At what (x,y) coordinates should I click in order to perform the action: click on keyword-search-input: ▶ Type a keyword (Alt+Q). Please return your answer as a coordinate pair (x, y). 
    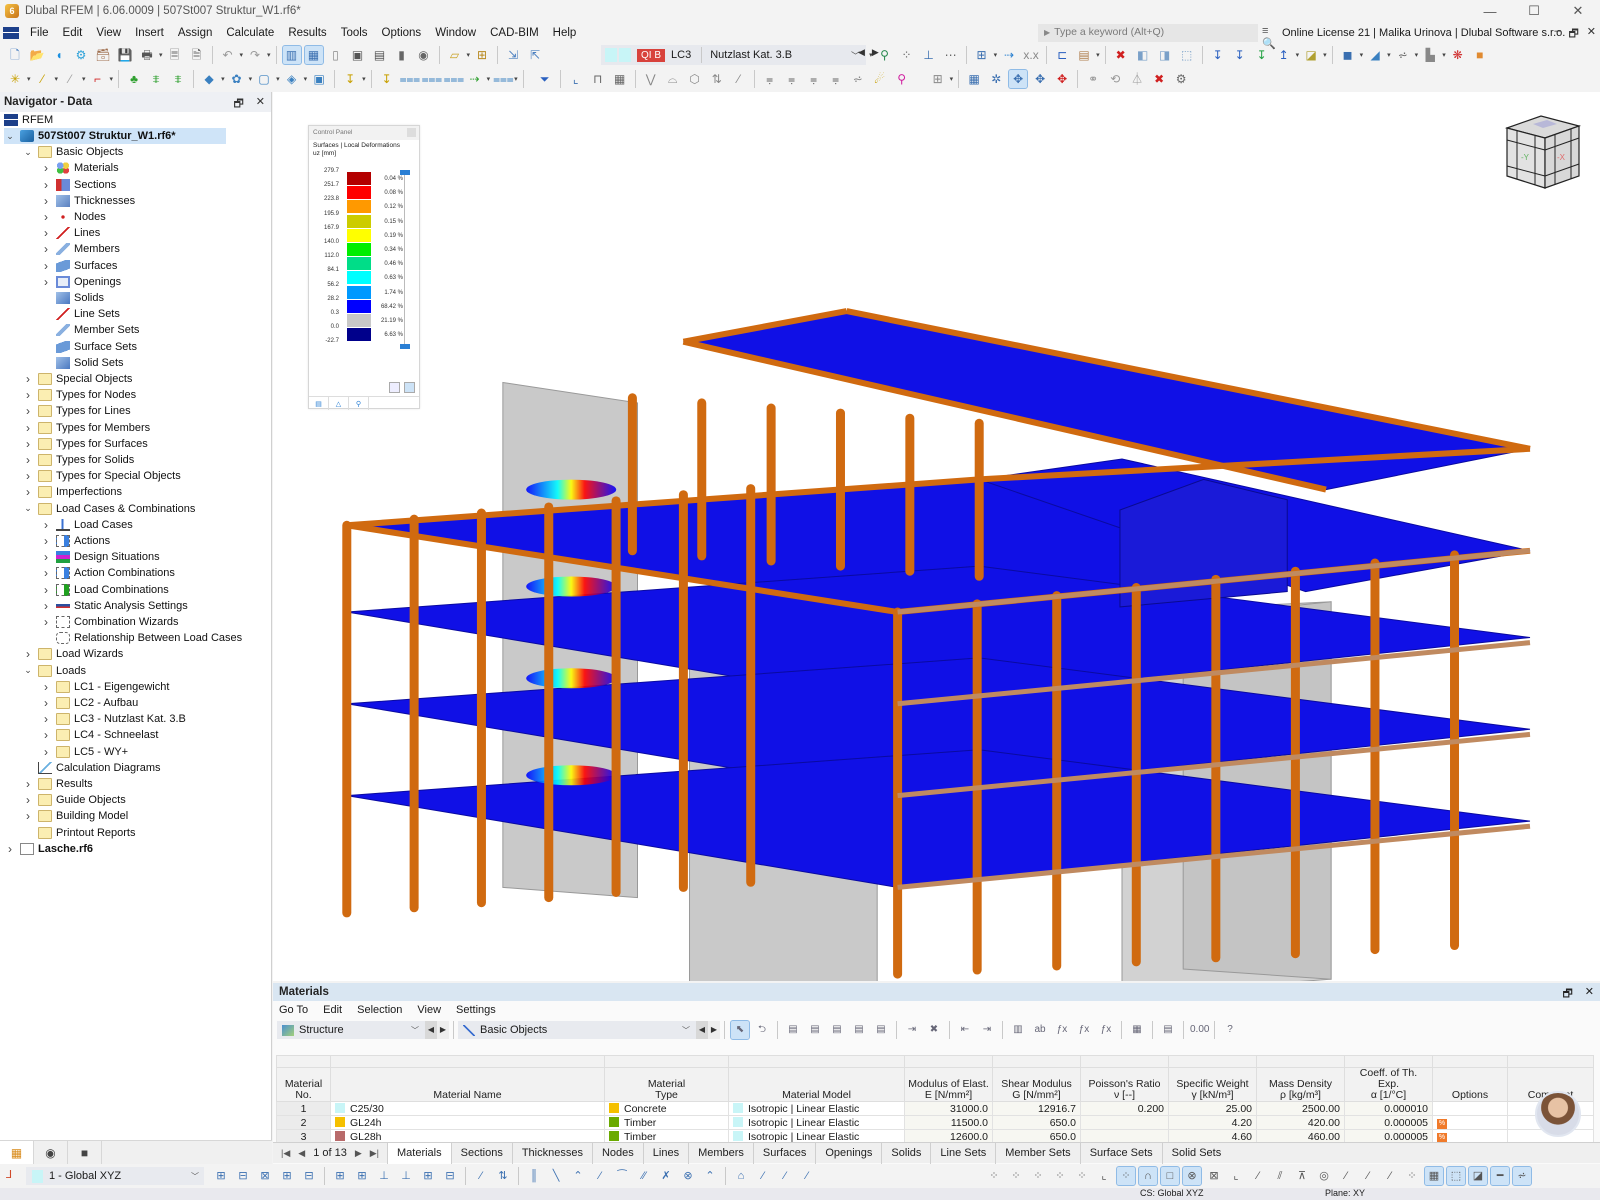
    Looking at the image, I should click on (1148, 33).